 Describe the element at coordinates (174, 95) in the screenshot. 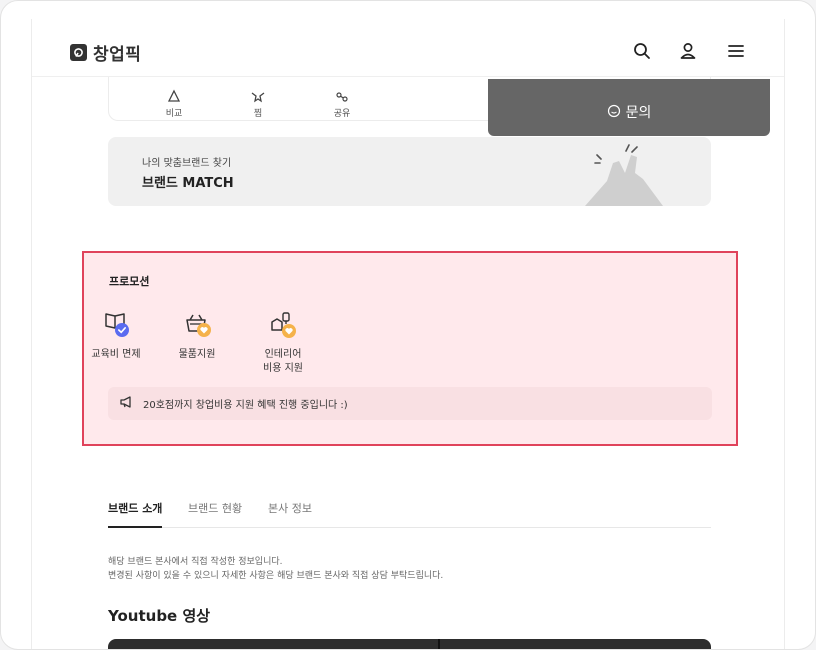

I see `compare-icon` at that location.